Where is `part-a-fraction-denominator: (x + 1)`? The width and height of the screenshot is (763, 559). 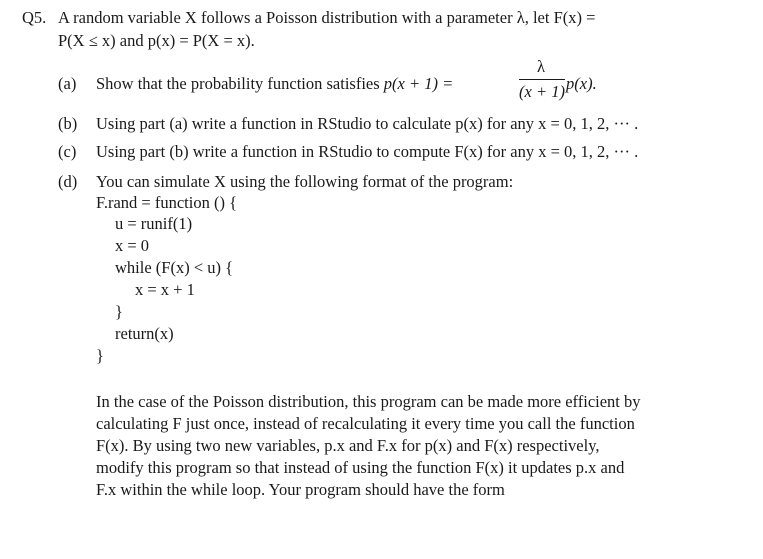 part-a-fraction-denominator: (x + 1) is located at coordinates (542, 91).